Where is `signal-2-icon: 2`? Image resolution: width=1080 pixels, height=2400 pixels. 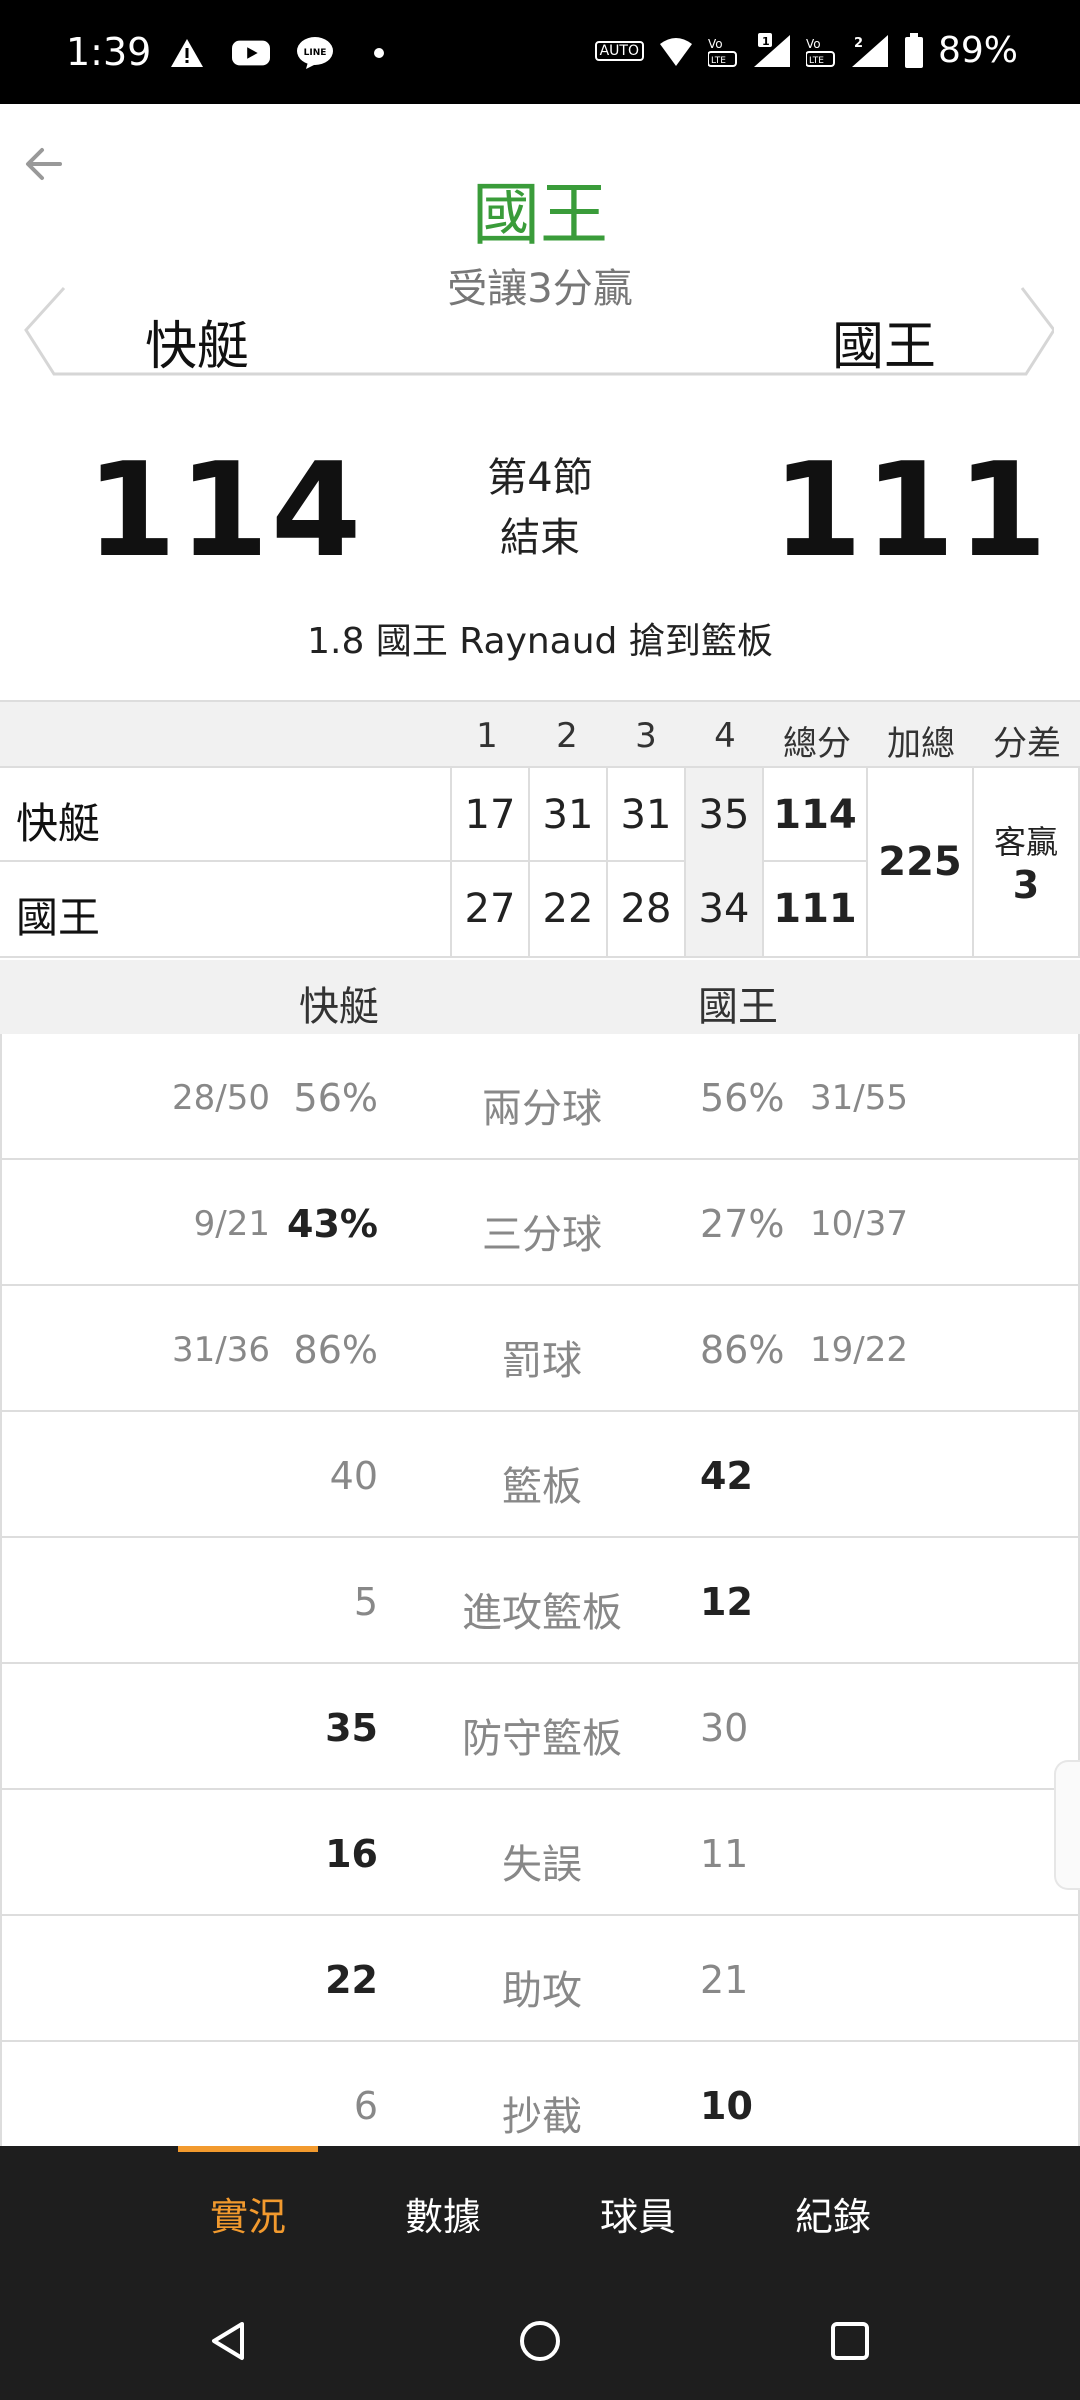
signal-2-icon: 2 is located at coordinates (869, 50).